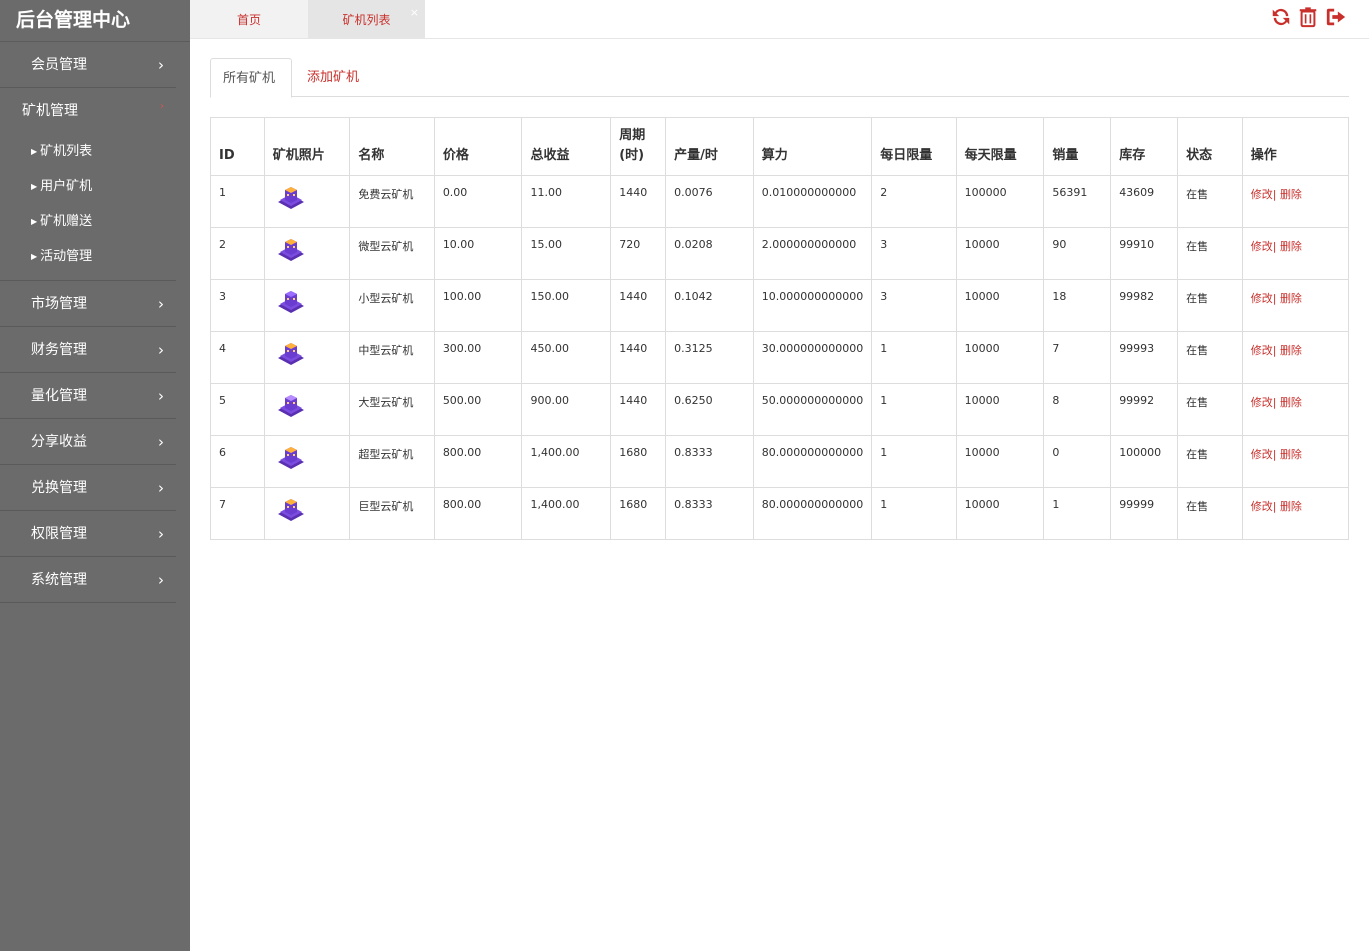  Describe the element at coordinates (1144, 253) in the screenshot. I see `cell-stock: 99910` at that location.